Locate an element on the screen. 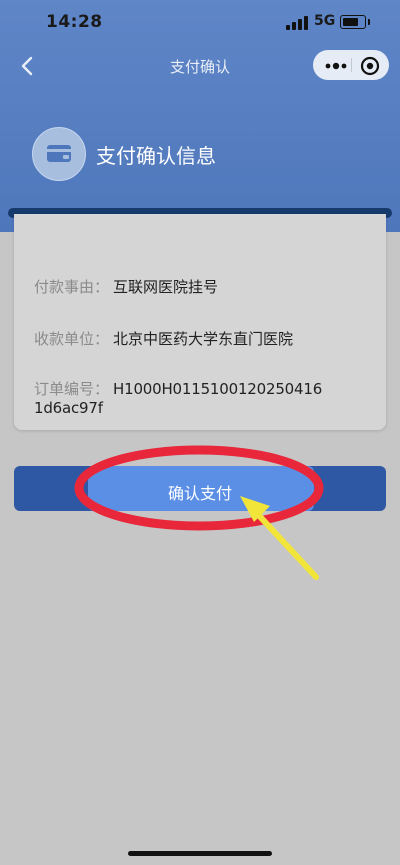  status-bar: 14:28 5G is located at coordinates (200, 22).